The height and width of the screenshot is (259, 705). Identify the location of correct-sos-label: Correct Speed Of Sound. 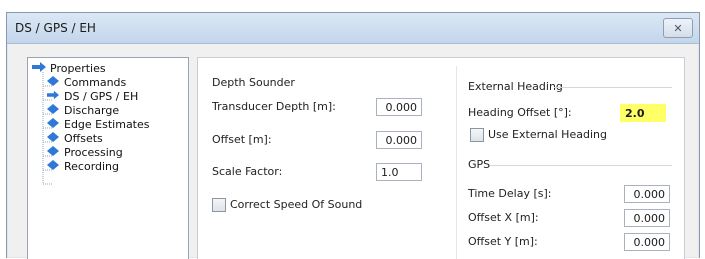
(296, 204).